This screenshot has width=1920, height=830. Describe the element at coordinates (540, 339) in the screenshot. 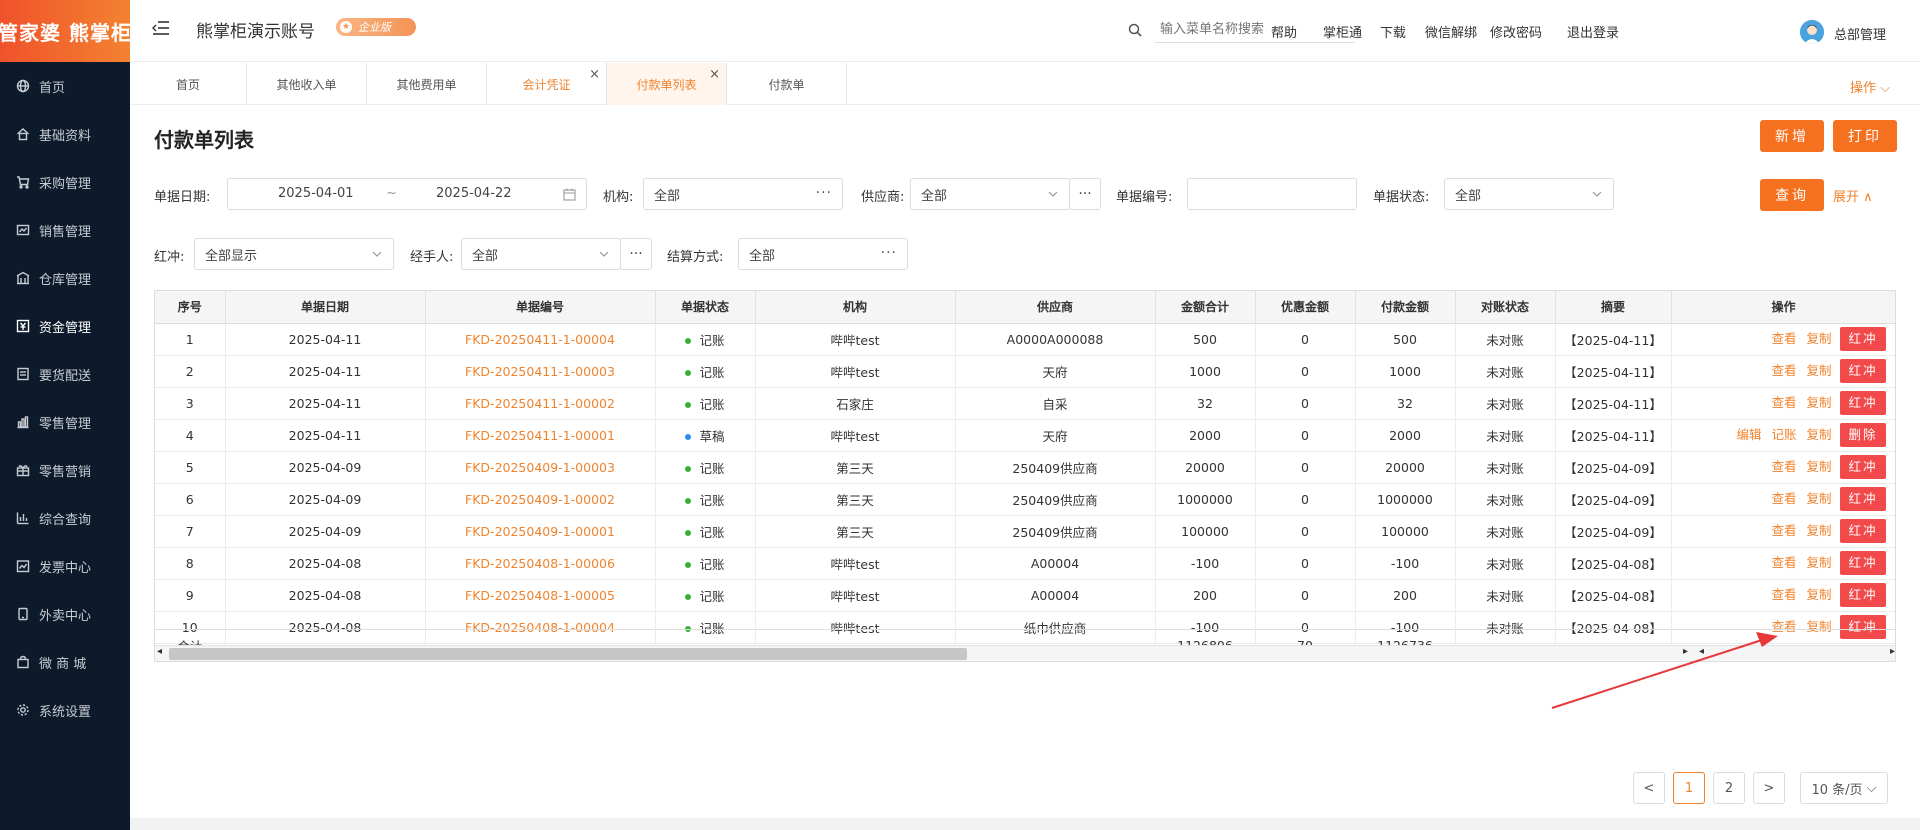

I see `row-docno-link: FKD-20250411-1-00004` at that location.